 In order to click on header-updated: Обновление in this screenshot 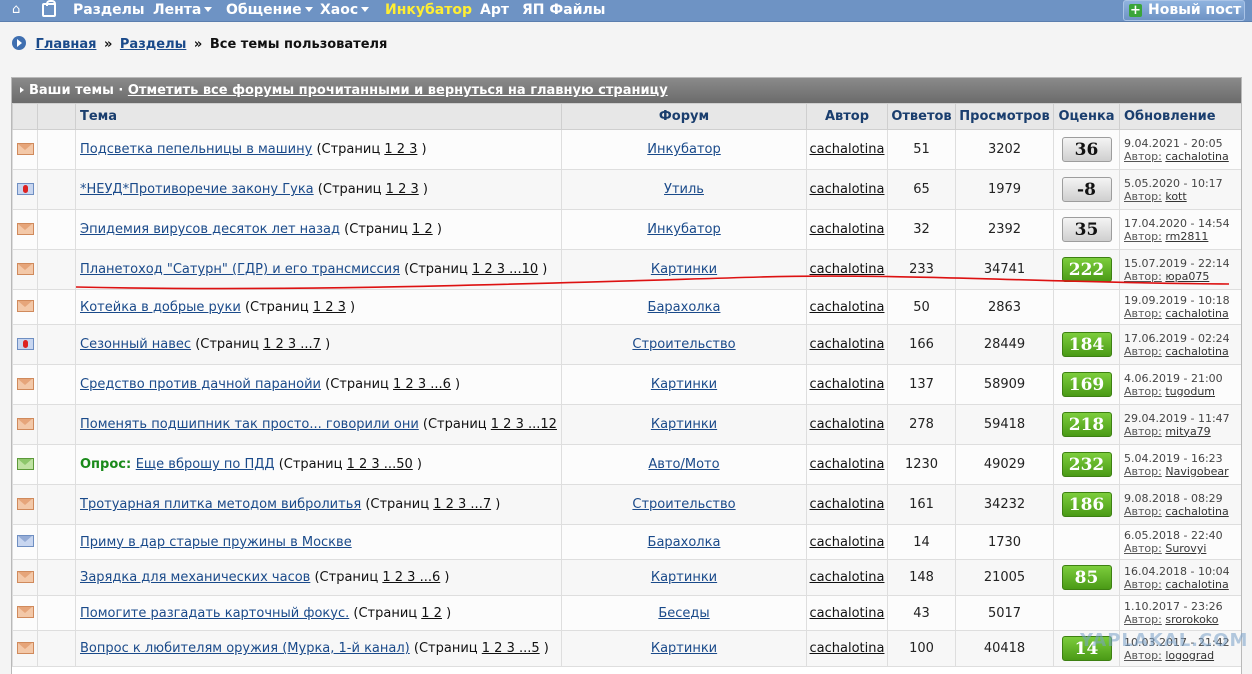, I will do `click(1180, 116)`.